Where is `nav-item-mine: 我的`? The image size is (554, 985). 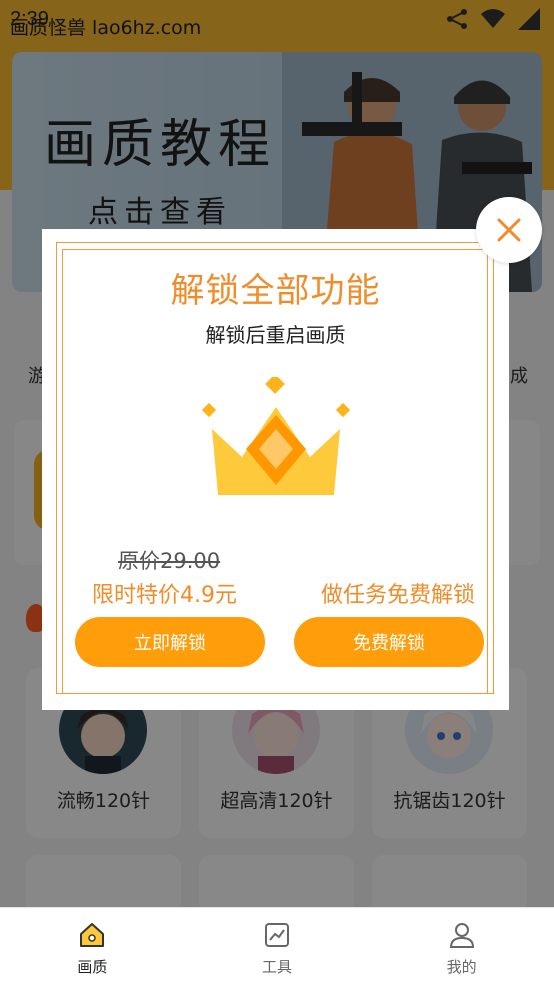
nav-item-mine: 我的 is located at coordinates (461, 946).